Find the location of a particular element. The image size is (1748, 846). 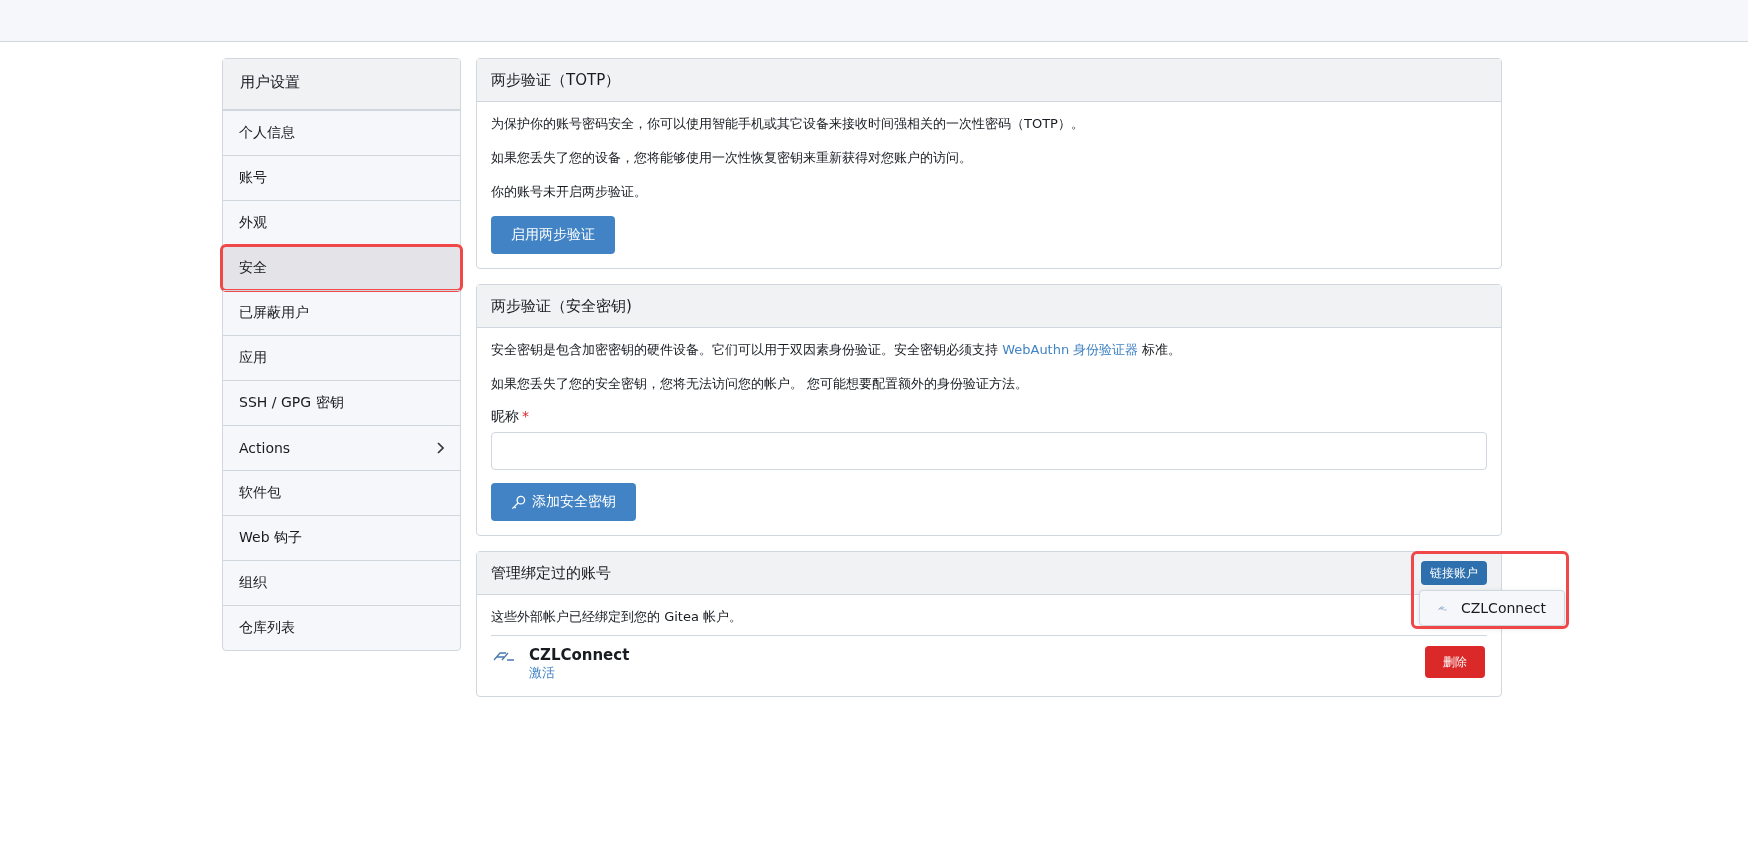

add-security-key-button: 添加安全密钥 is located at coordinates (563, 502).